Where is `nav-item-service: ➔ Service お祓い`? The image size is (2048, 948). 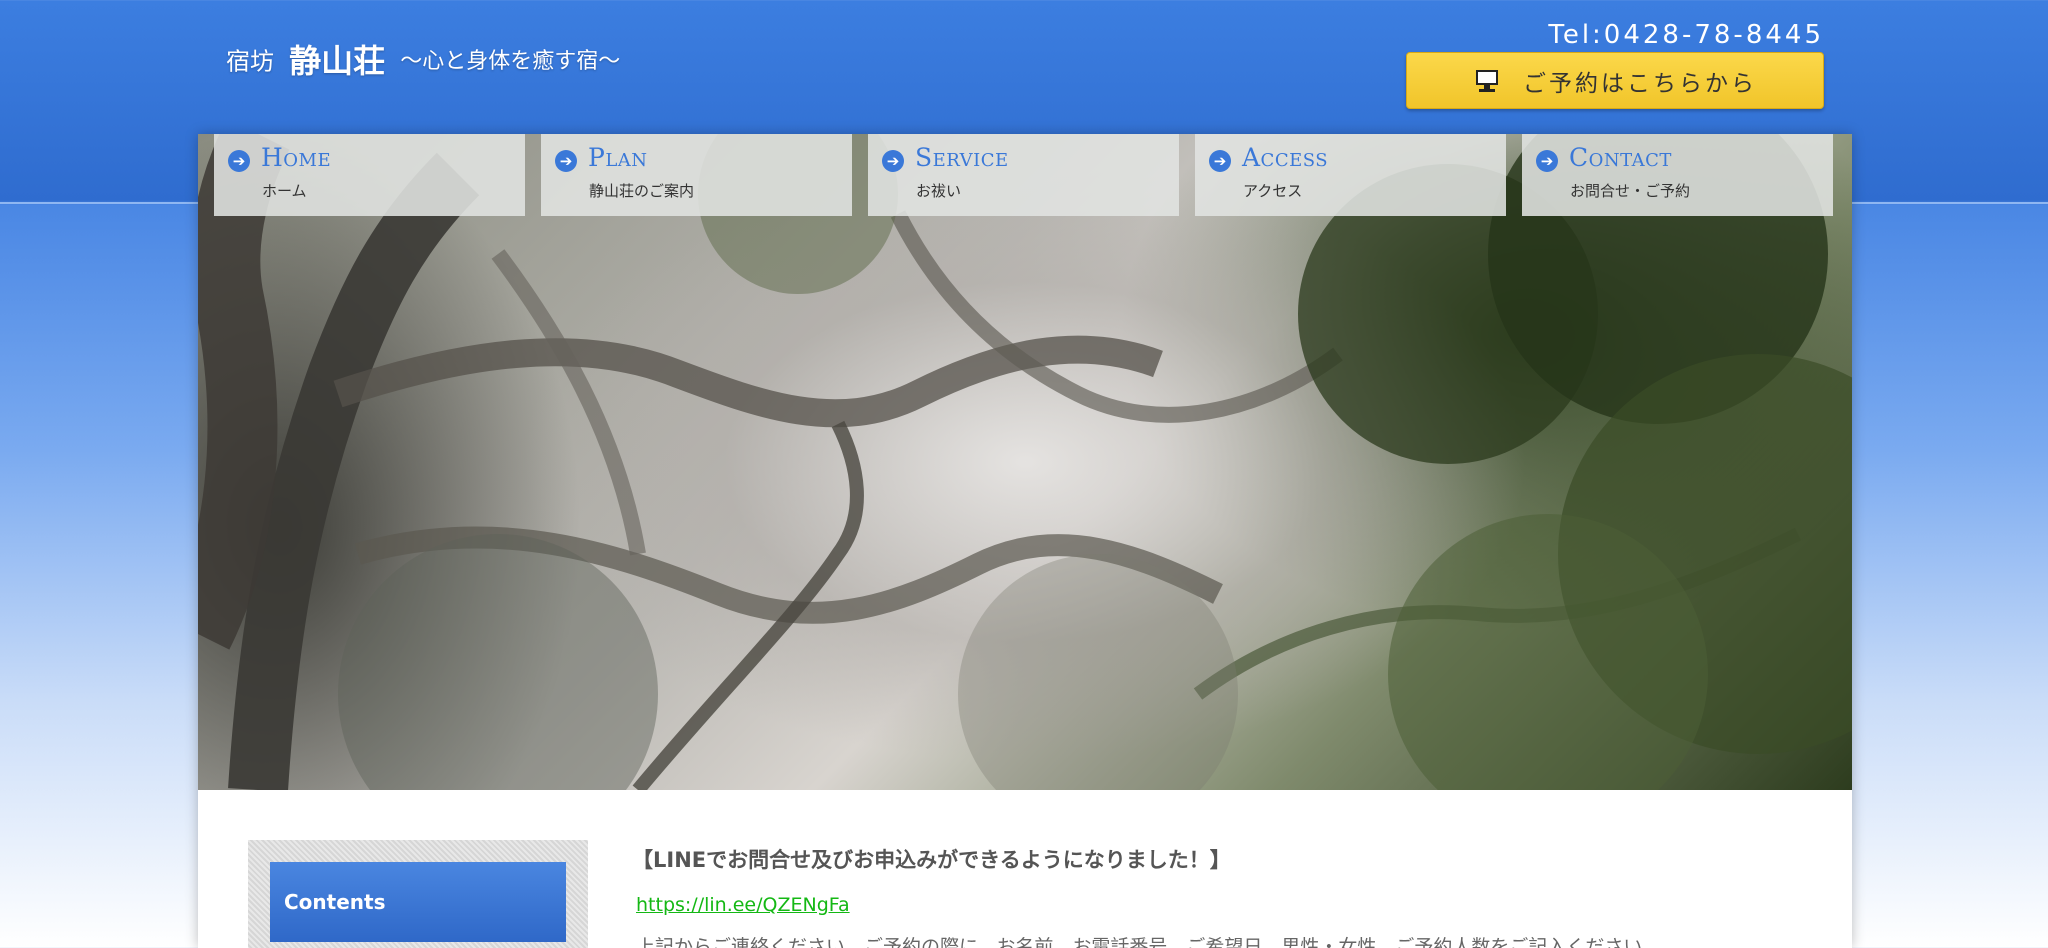
nav-item-service: ➔ Service お祓い is located at coordinates (1023, 175).